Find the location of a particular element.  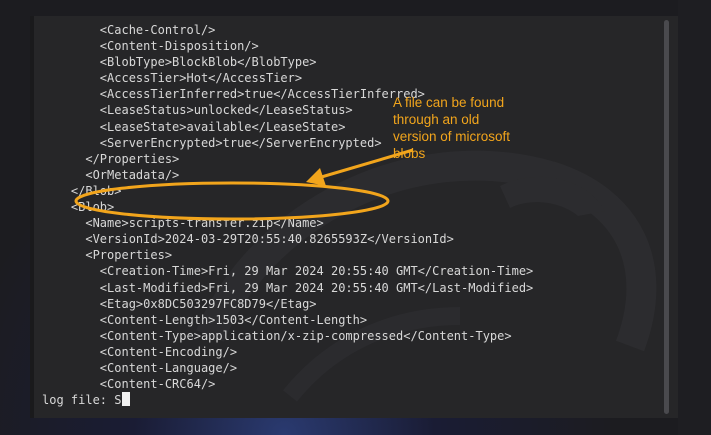

terminal-prompt: log file: S is located at coordinates (287, 400).